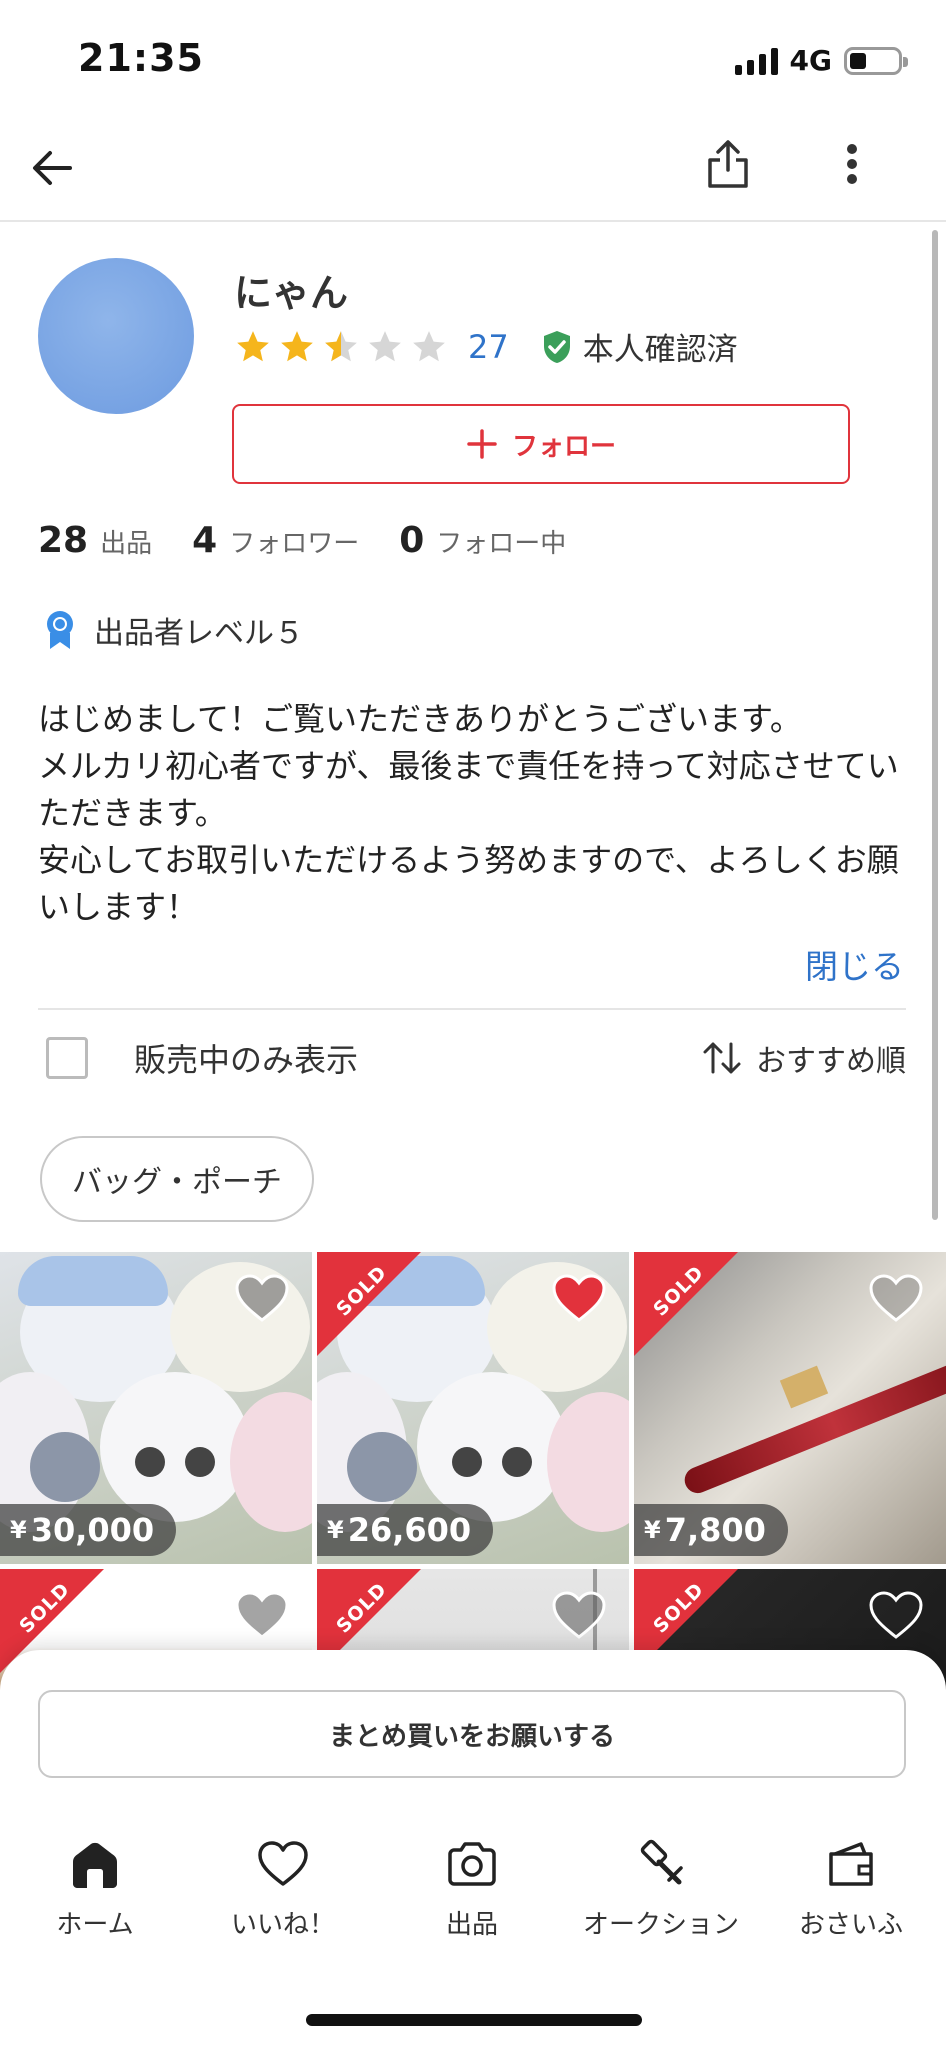 The height and width of the screenshot is (2048, 946). What do you see at coordinates (473, 60) in the screenshot?
I see `status-bar: 21:35 4G` at bounding box center [473, 60].